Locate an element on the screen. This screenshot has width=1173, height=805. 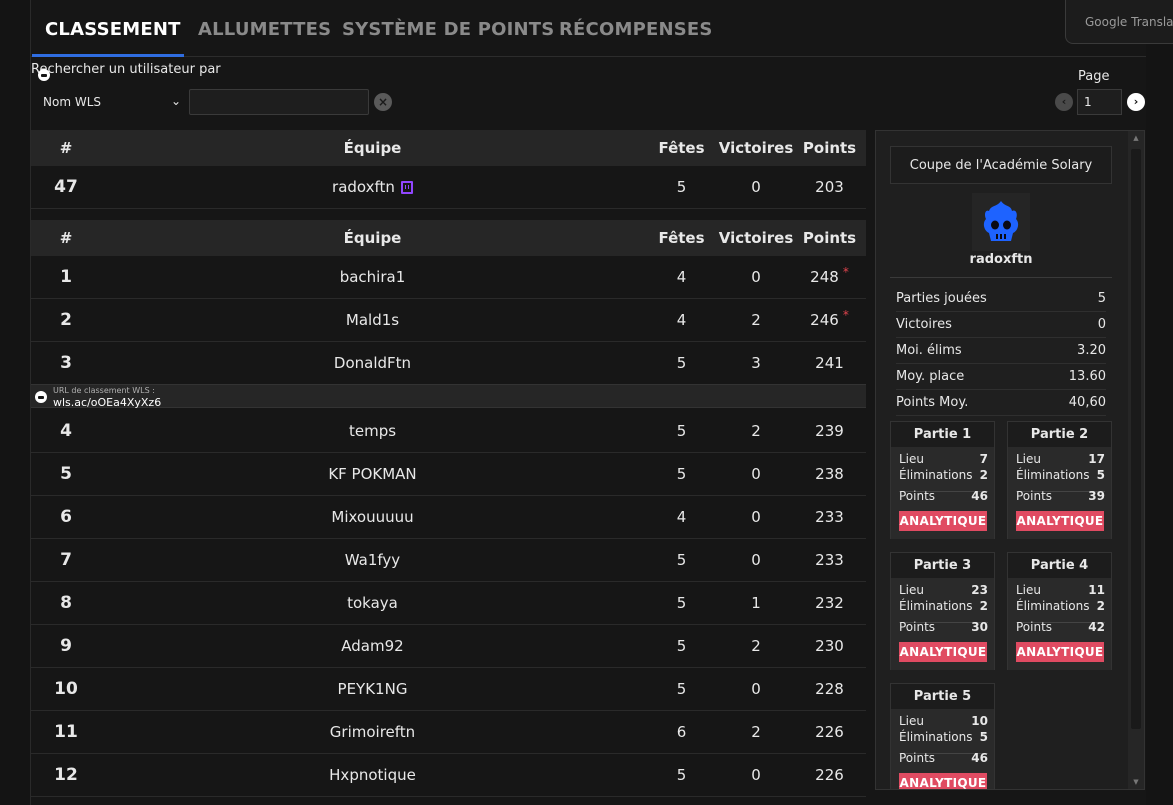
team-name: Mixouuuuu is located at coordinates (372, 517).